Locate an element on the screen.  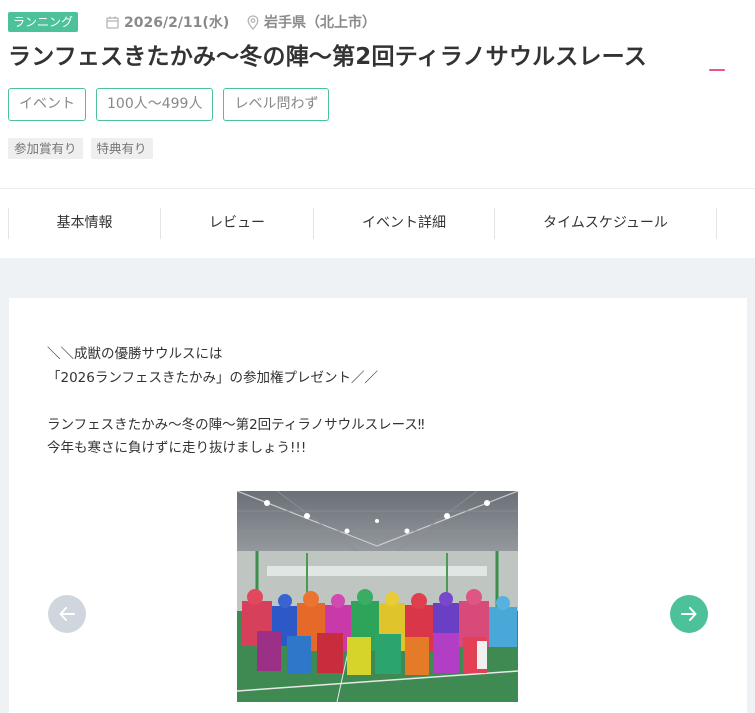
description-line: ランフェスきたかみ～冬の陣～第2回ティラノサウルスレース‼ is located at coordinates (236, 424).